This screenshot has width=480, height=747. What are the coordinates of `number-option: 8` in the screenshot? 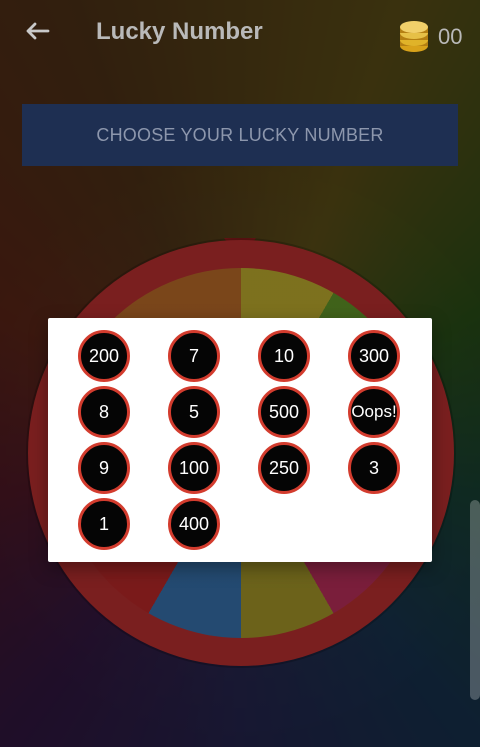 It's located at (104, 412).